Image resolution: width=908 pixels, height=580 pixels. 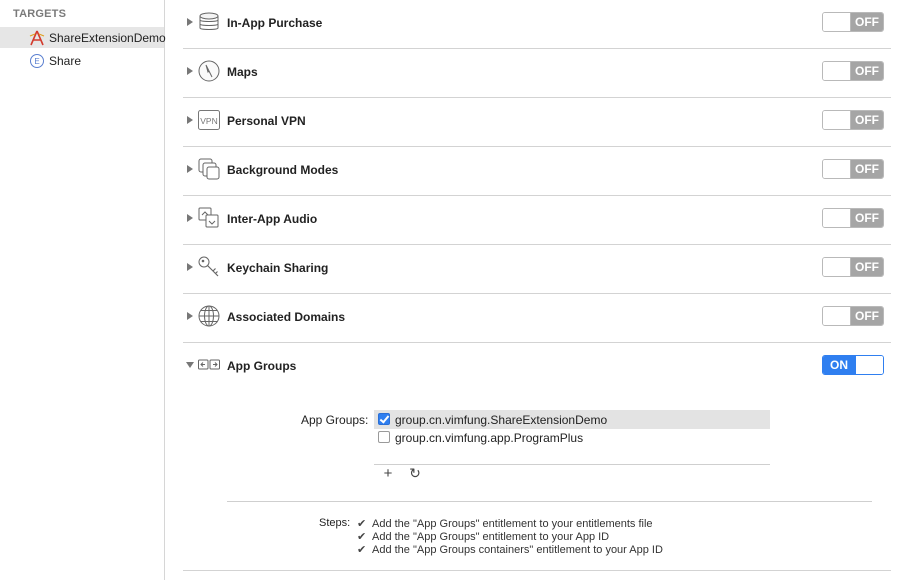 I want to click on capability-label: Background Modes, so click(x=283, y=170).